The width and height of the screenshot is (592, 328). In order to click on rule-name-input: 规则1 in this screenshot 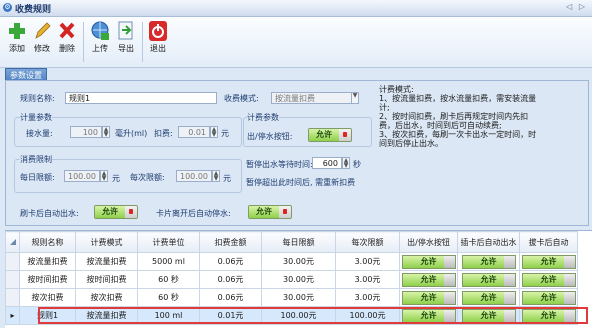, I will do `click(141, 98)`.